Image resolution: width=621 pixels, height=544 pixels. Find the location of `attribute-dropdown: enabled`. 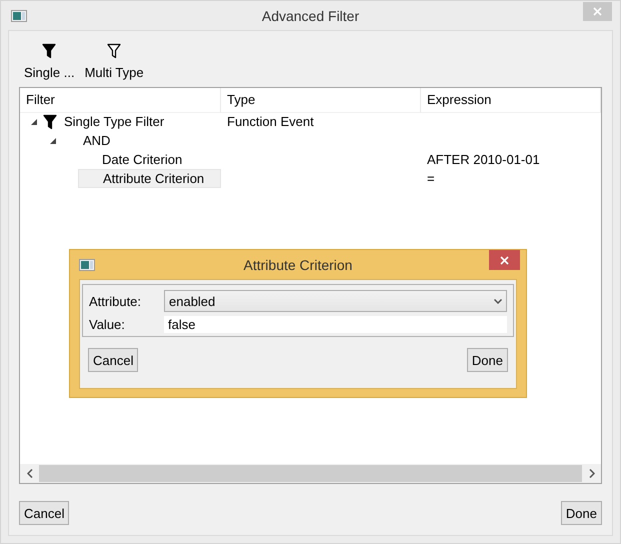

attribute-dropdown: enabled is located at coordinates (335, 301).